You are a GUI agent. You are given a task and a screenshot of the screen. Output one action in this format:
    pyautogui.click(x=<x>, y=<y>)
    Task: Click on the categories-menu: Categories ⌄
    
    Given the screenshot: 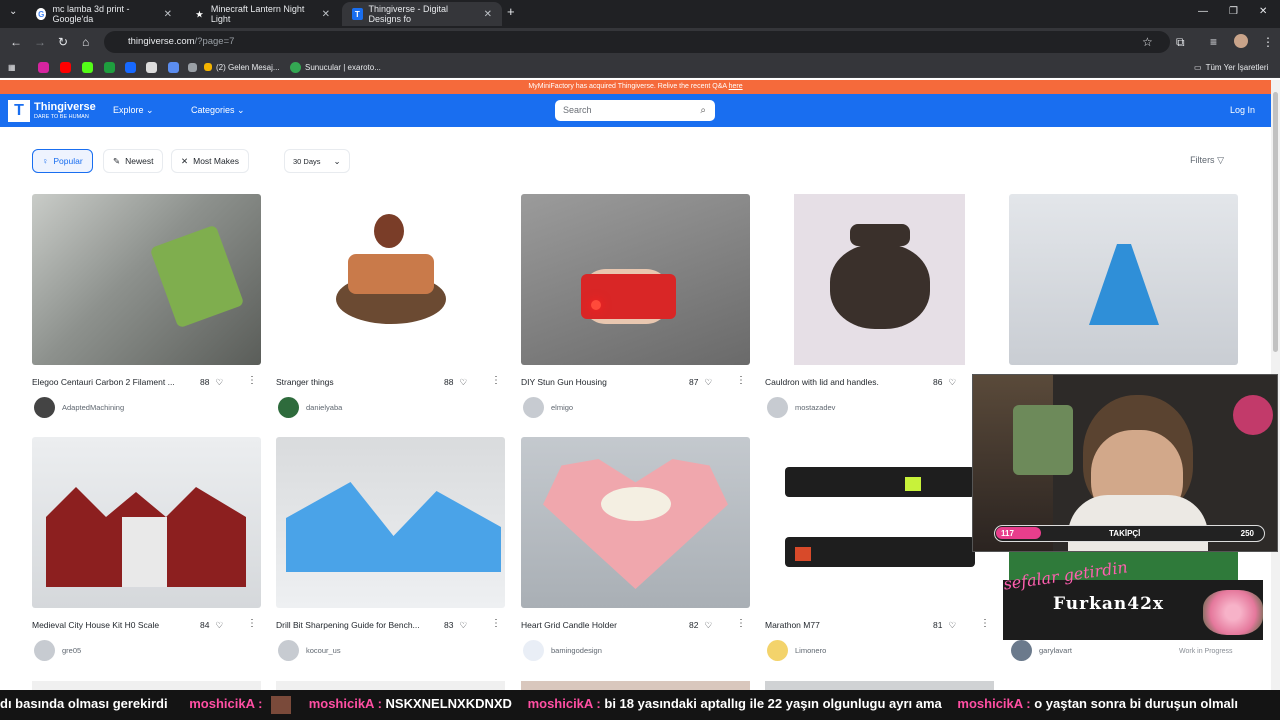 What is the action you would take?
    pyautogui.click(x=218, y=110)
    